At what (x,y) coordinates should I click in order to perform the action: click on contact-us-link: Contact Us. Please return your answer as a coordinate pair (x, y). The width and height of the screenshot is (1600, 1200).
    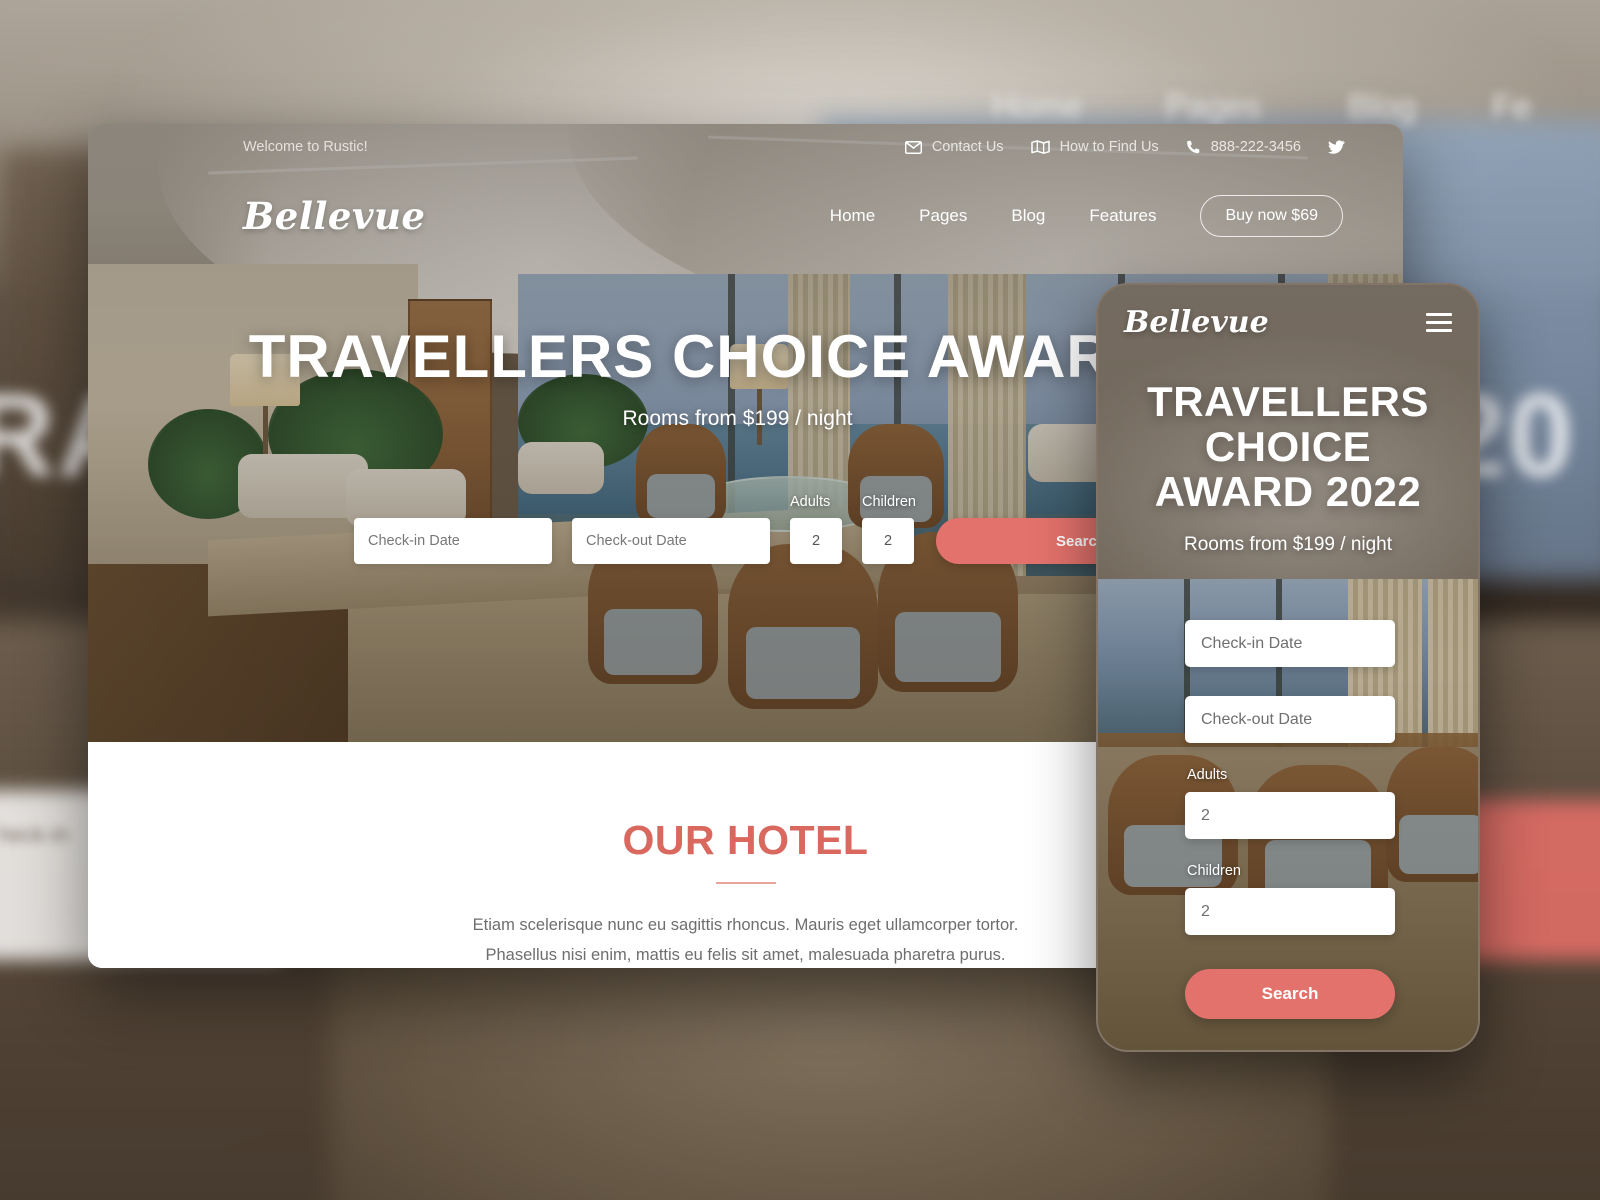
    Looking at the image, I should click on (954, 147).